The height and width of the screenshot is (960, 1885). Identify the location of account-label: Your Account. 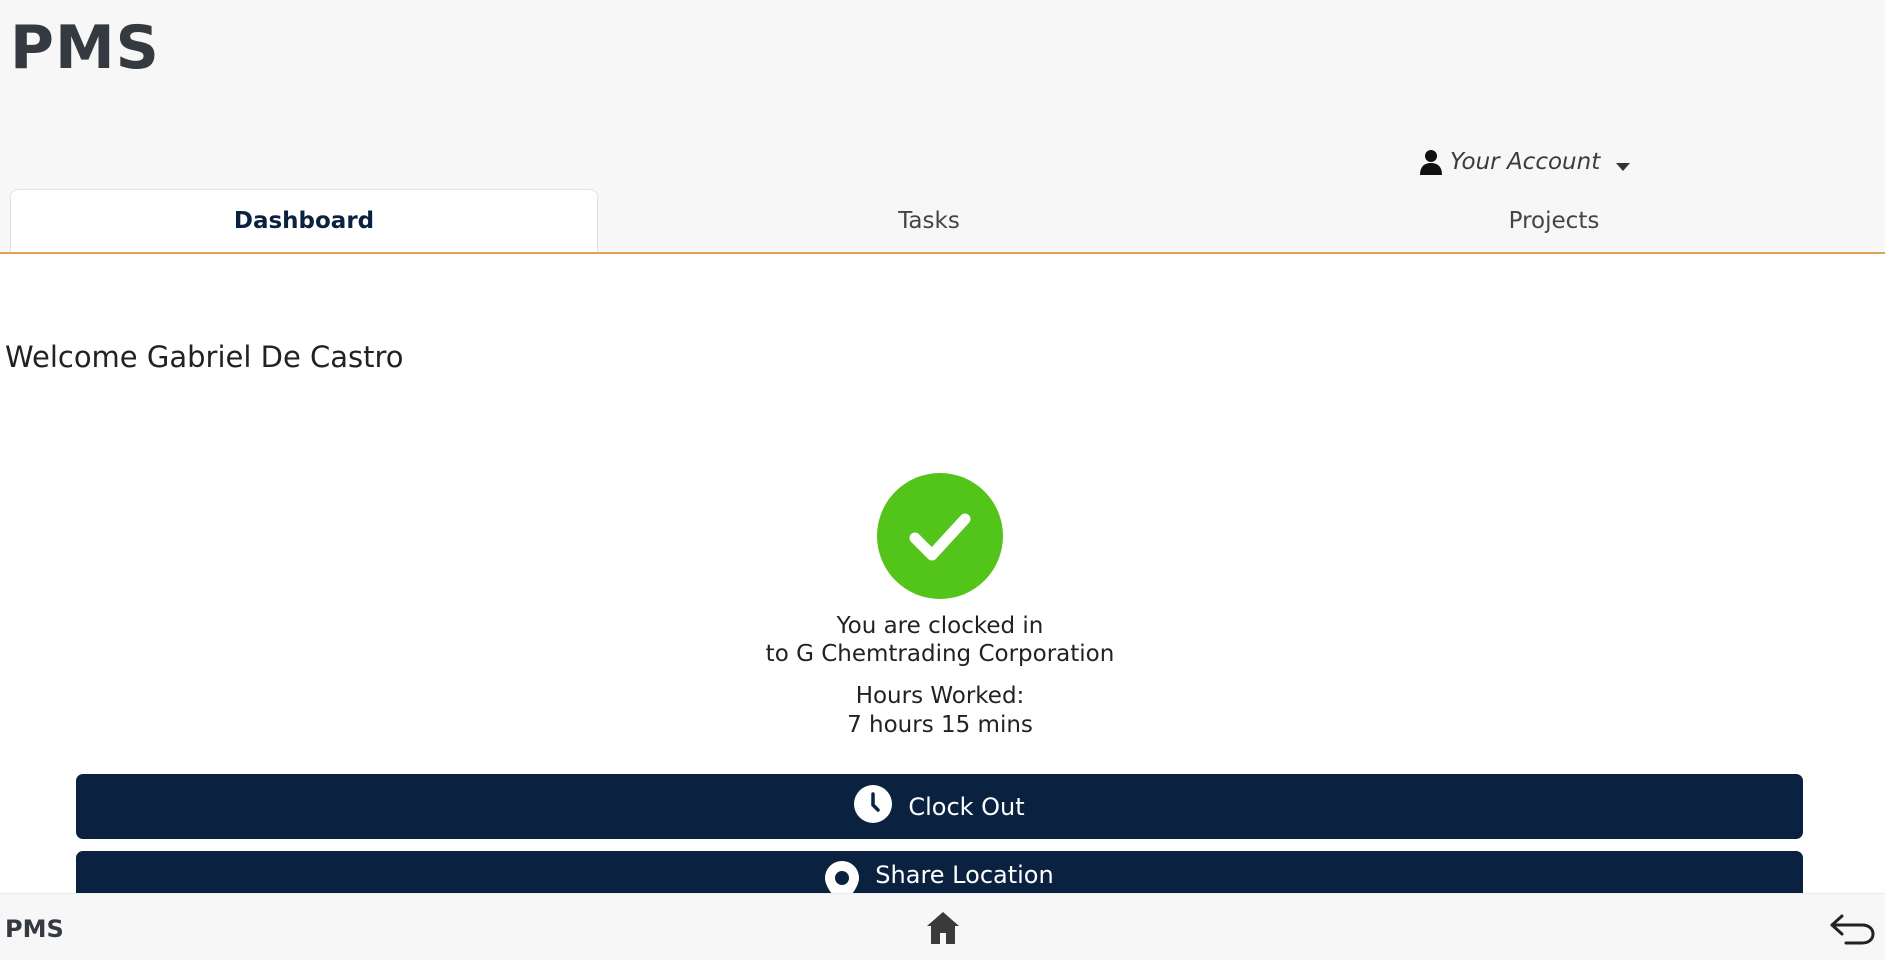
(1525, 162).